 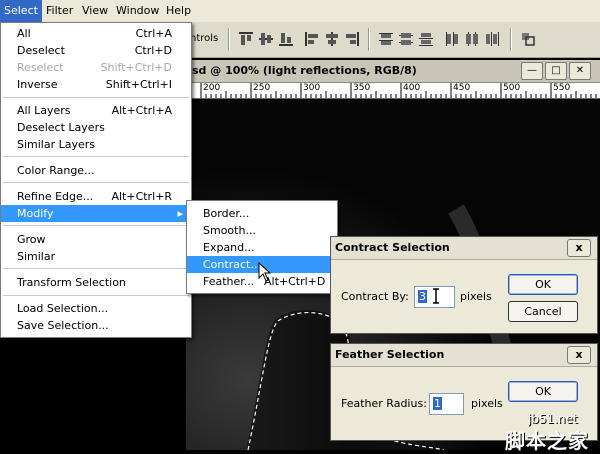 I want to click on menu-item-reselect: Reselect Shift+Ctrl+D, so click(x=95, y=67).